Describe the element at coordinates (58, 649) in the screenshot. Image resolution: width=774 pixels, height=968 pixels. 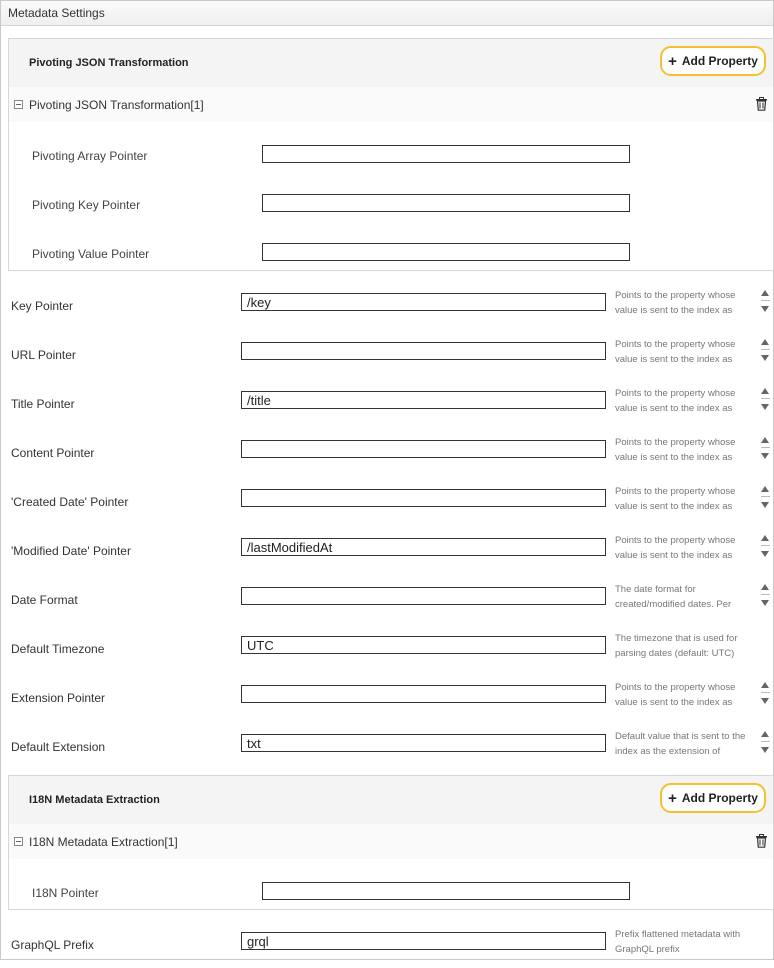
I see `default-timezone-label: Default Timezone` at that location.